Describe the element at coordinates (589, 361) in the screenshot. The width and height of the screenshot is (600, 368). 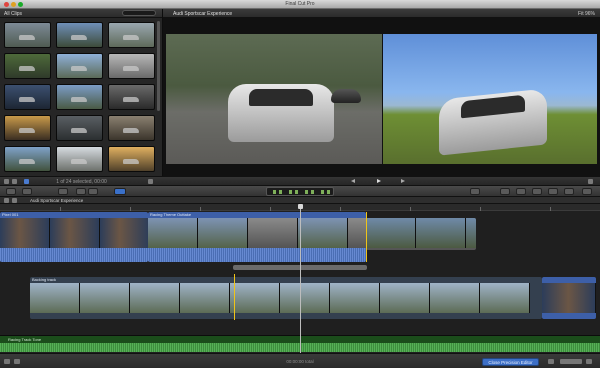
I see `zoom-in-icon` at that location.